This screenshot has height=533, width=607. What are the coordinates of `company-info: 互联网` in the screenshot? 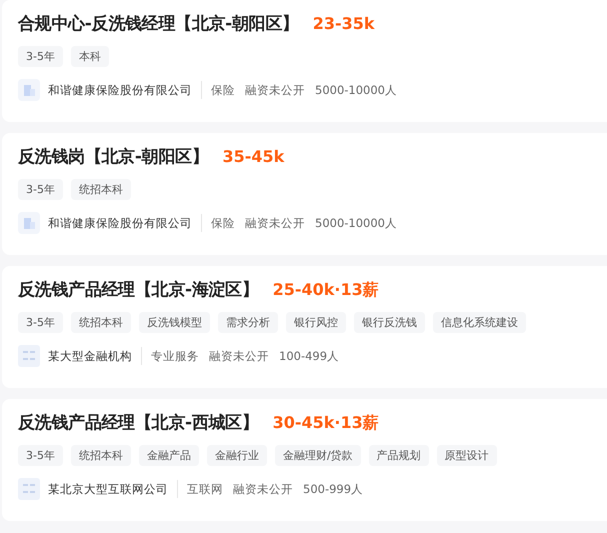 It's located at (205, 489).